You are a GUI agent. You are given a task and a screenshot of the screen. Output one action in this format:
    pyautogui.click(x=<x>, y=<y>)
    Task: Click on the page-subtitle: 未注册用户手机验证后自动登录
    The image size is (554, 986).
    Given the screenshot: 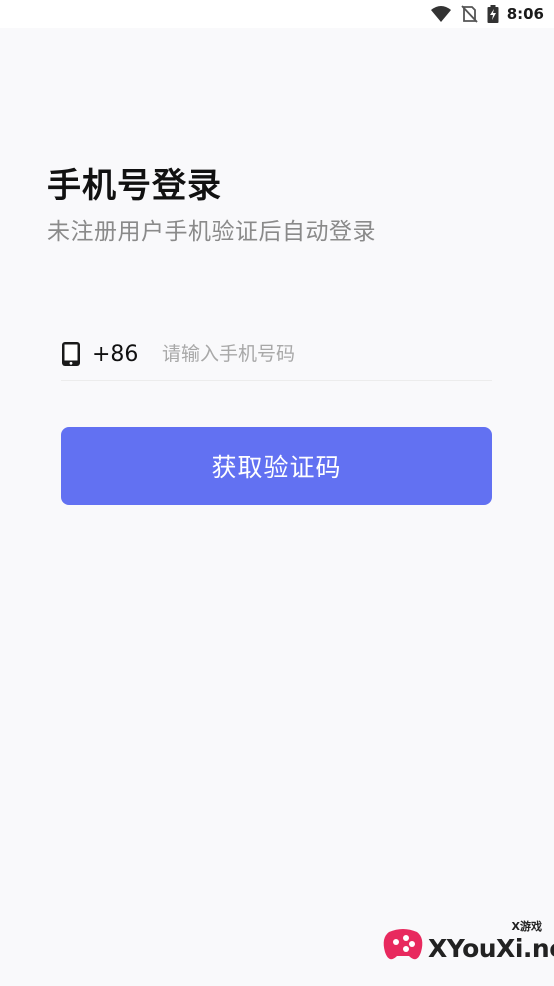 What is the action you would take?
    pyautogui.click(x=211, y=232)
    